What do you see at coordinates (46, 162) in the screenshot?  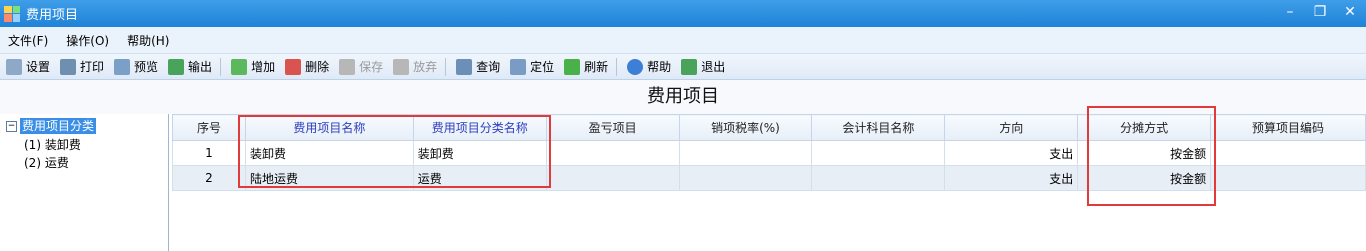 I see `tree-item-freight: (2) 运费` at bounding box center [46, 162].